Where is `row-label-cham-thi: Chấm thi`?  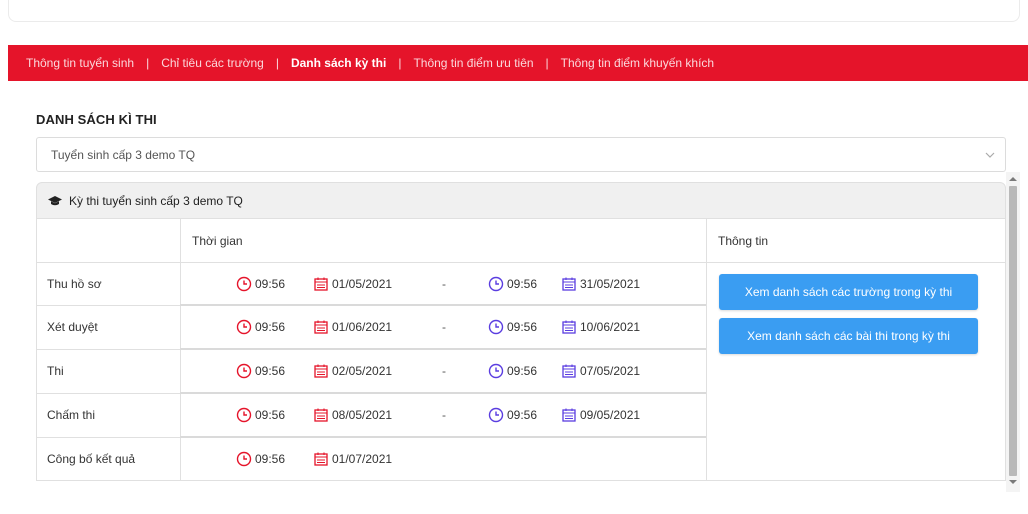 row-label-cham-thi: Chấm thi is located at coordinates (71, 415).